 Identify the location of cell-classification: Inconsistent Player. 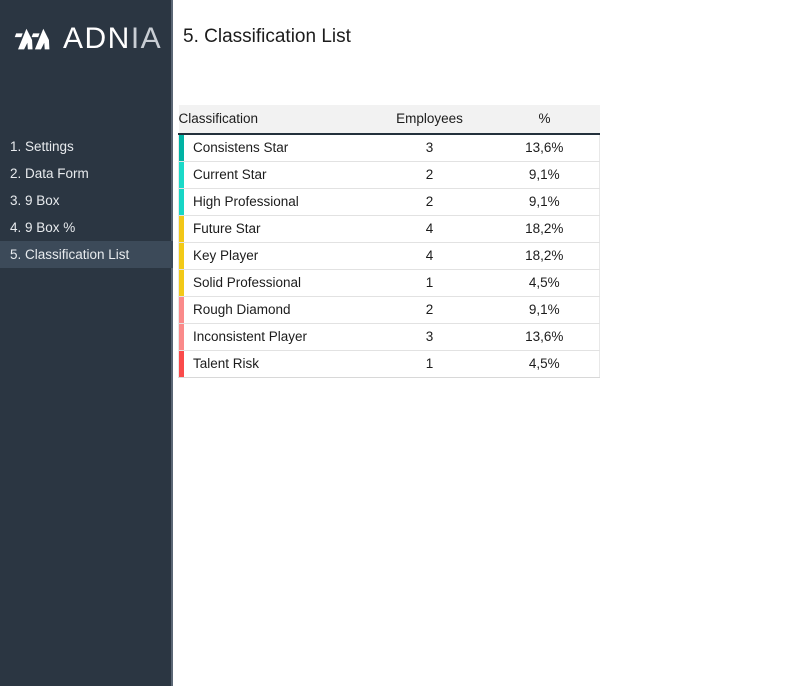
(274, 337).